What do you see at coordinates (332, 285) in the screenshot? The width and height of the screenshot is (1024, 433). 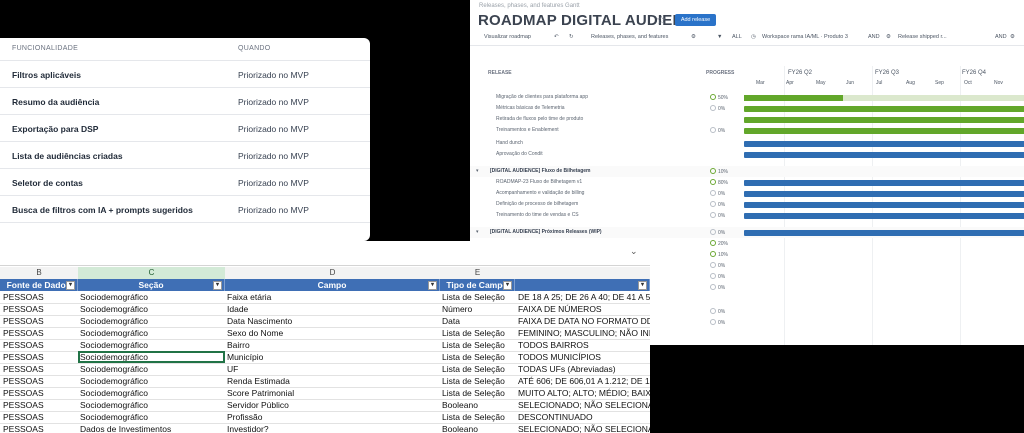 I see `header-campo: Campo ▾` at bounding box center [332, 285].